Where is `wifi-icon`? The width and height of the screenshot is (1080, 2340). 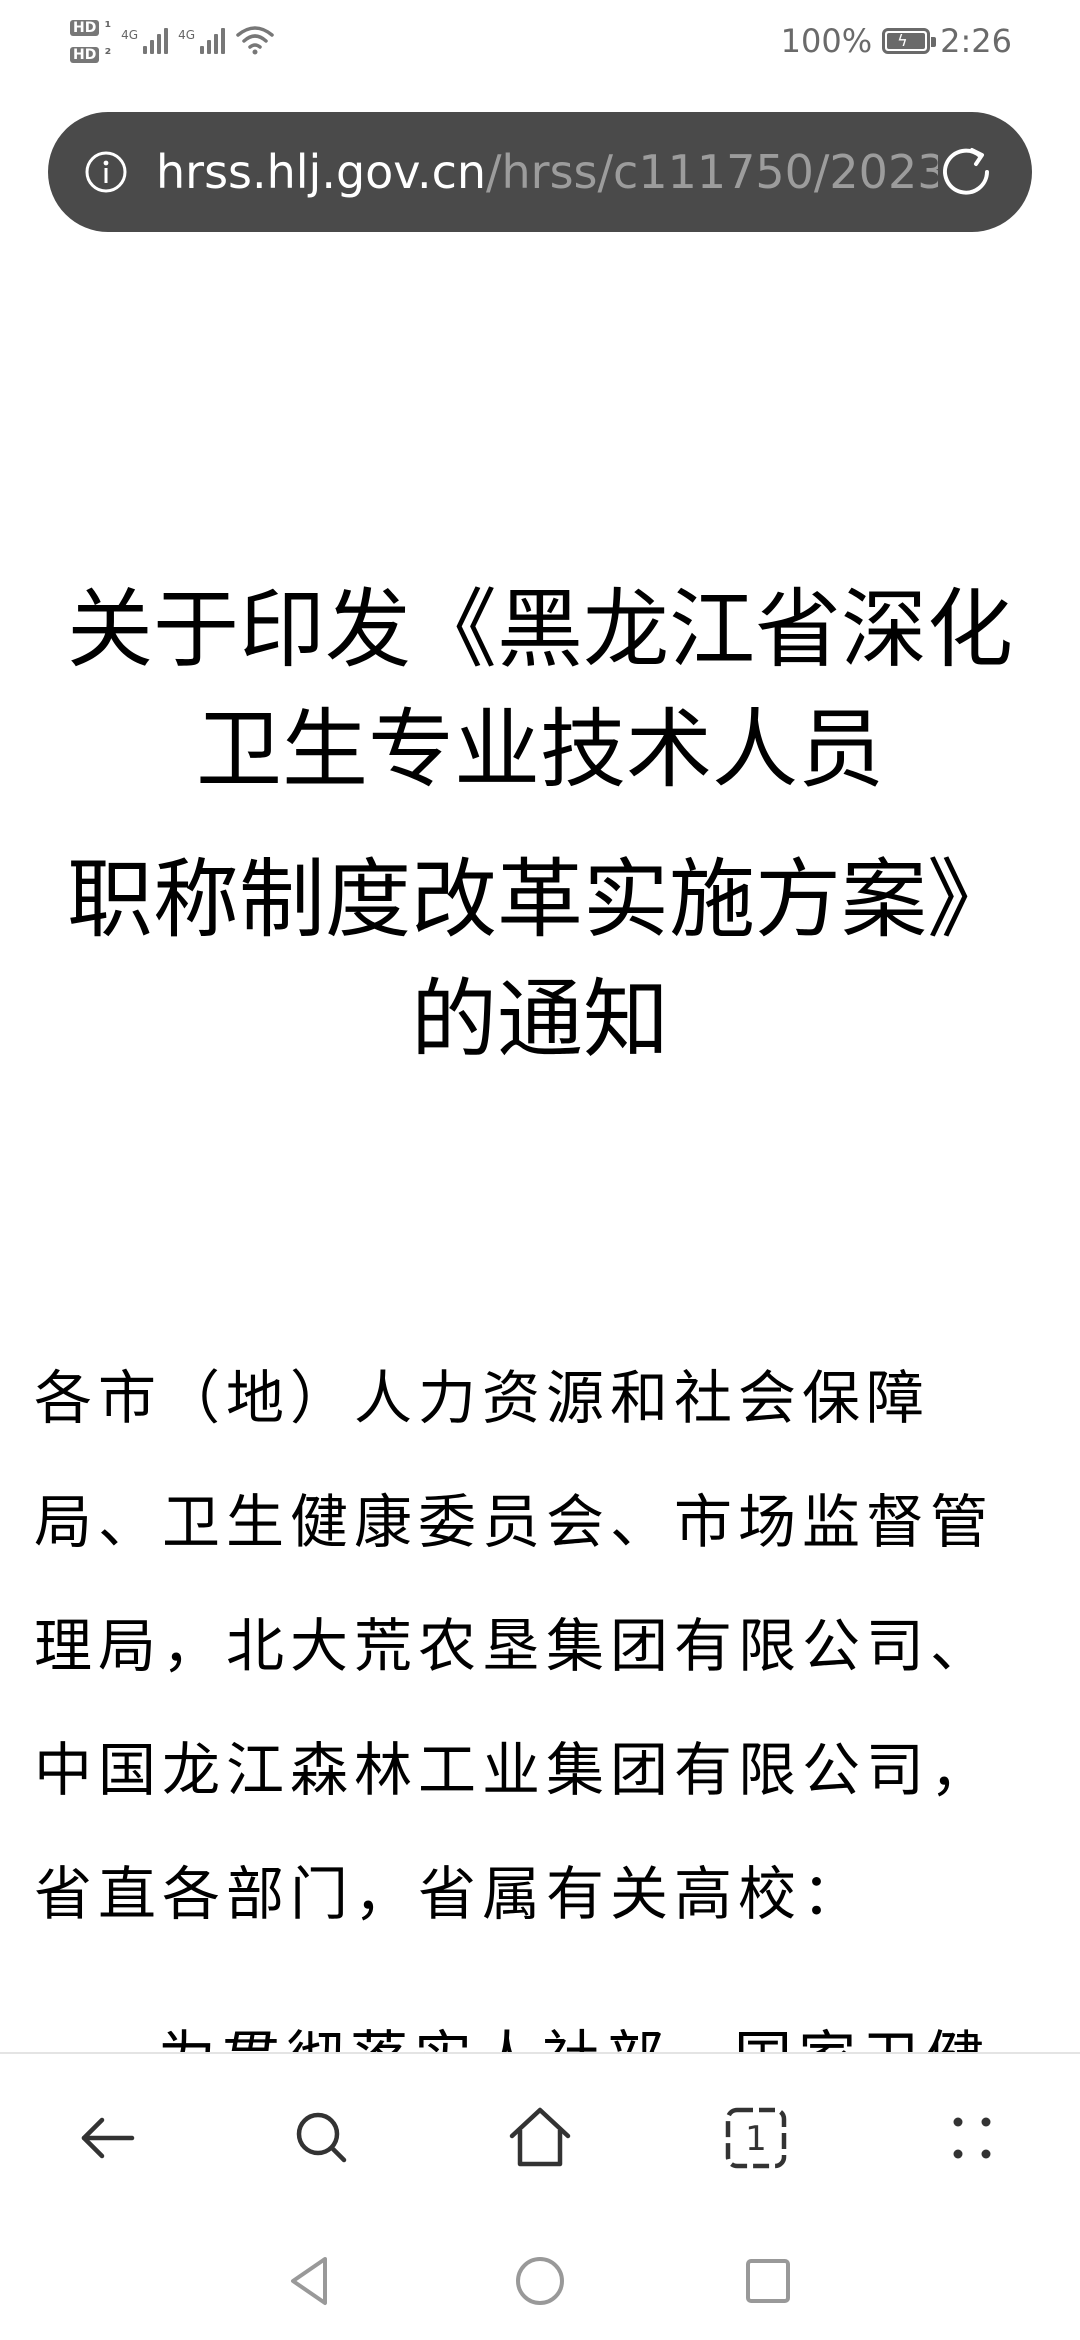
wifi-icon is located at coordinates (255, 40).